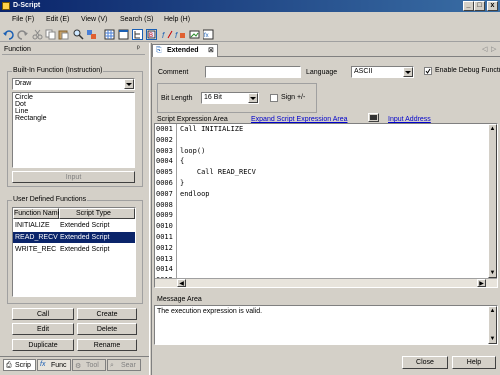  Describe the element at coordinates (164, 161) in the screenshot. I see `line-number: 0004` at that location.